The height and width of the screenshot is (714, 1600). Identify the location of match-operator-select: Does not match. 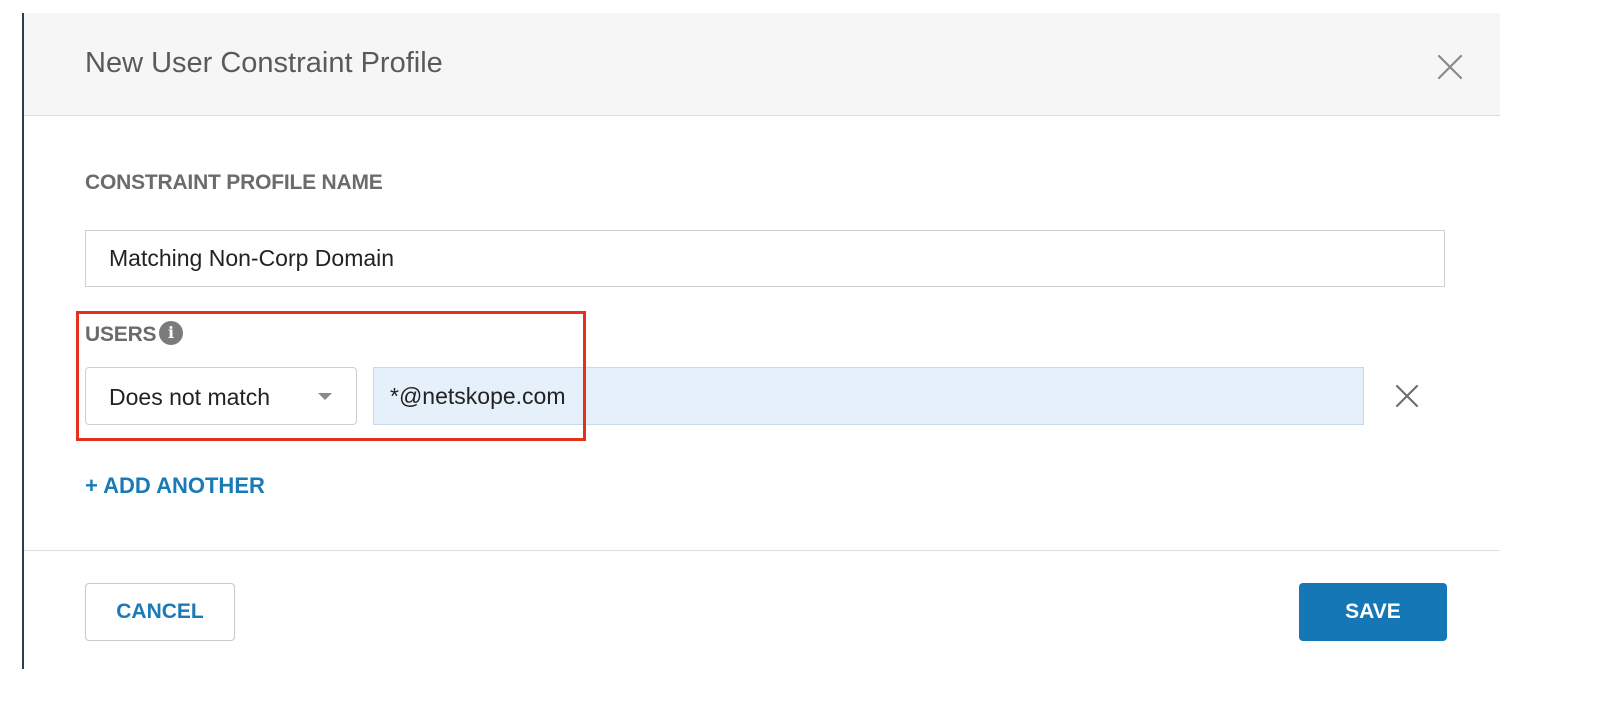
(221, 396).